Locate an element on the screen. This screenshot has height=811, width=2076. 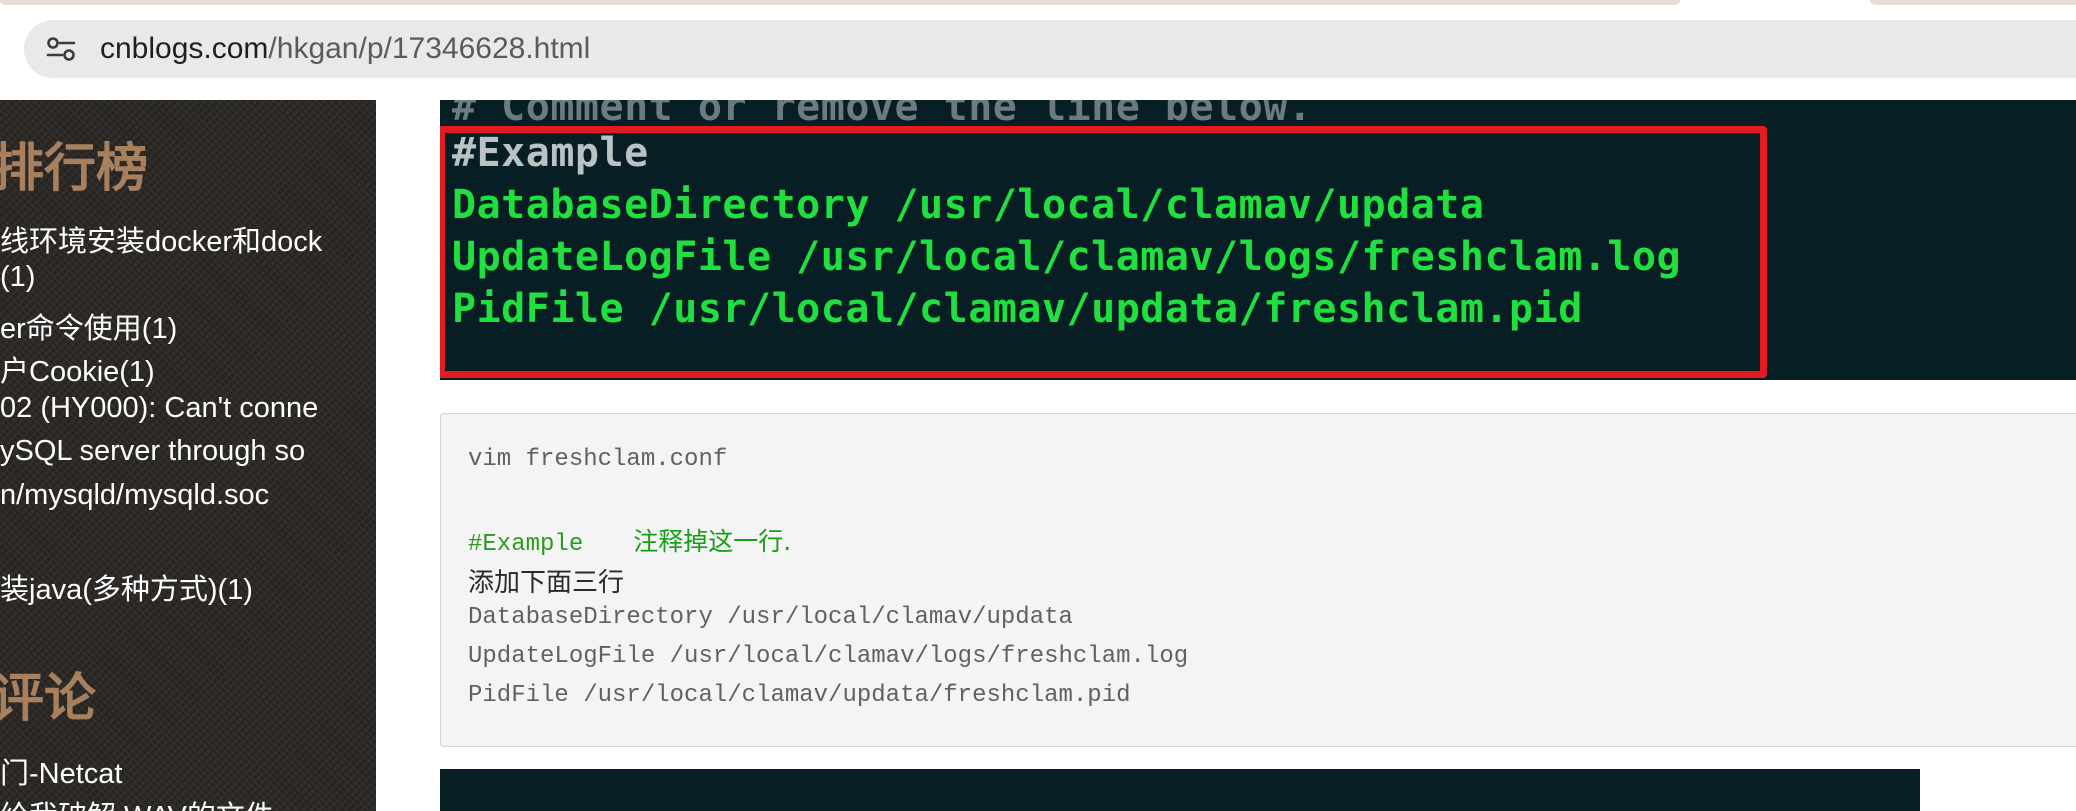
ranking-item-1-count: (1) is located at coordinates (17, 277).